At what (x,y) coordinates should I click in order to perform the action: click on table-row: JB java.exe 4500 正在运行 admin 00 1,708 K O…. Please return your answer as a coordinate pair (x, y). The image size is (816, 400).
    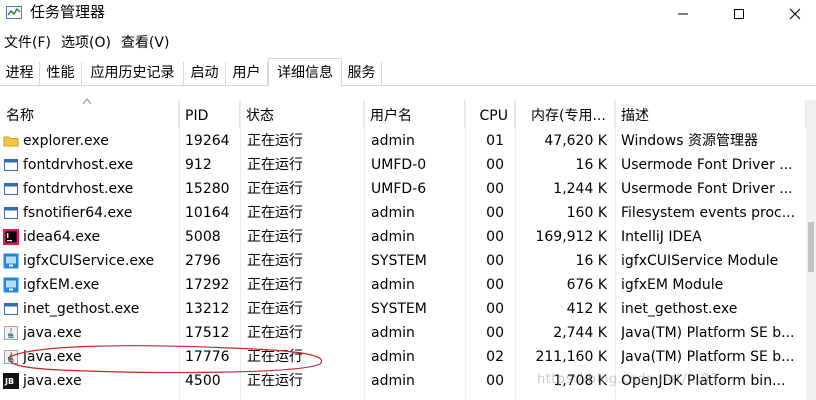
    Looking at the image, I should click on (403, 381).